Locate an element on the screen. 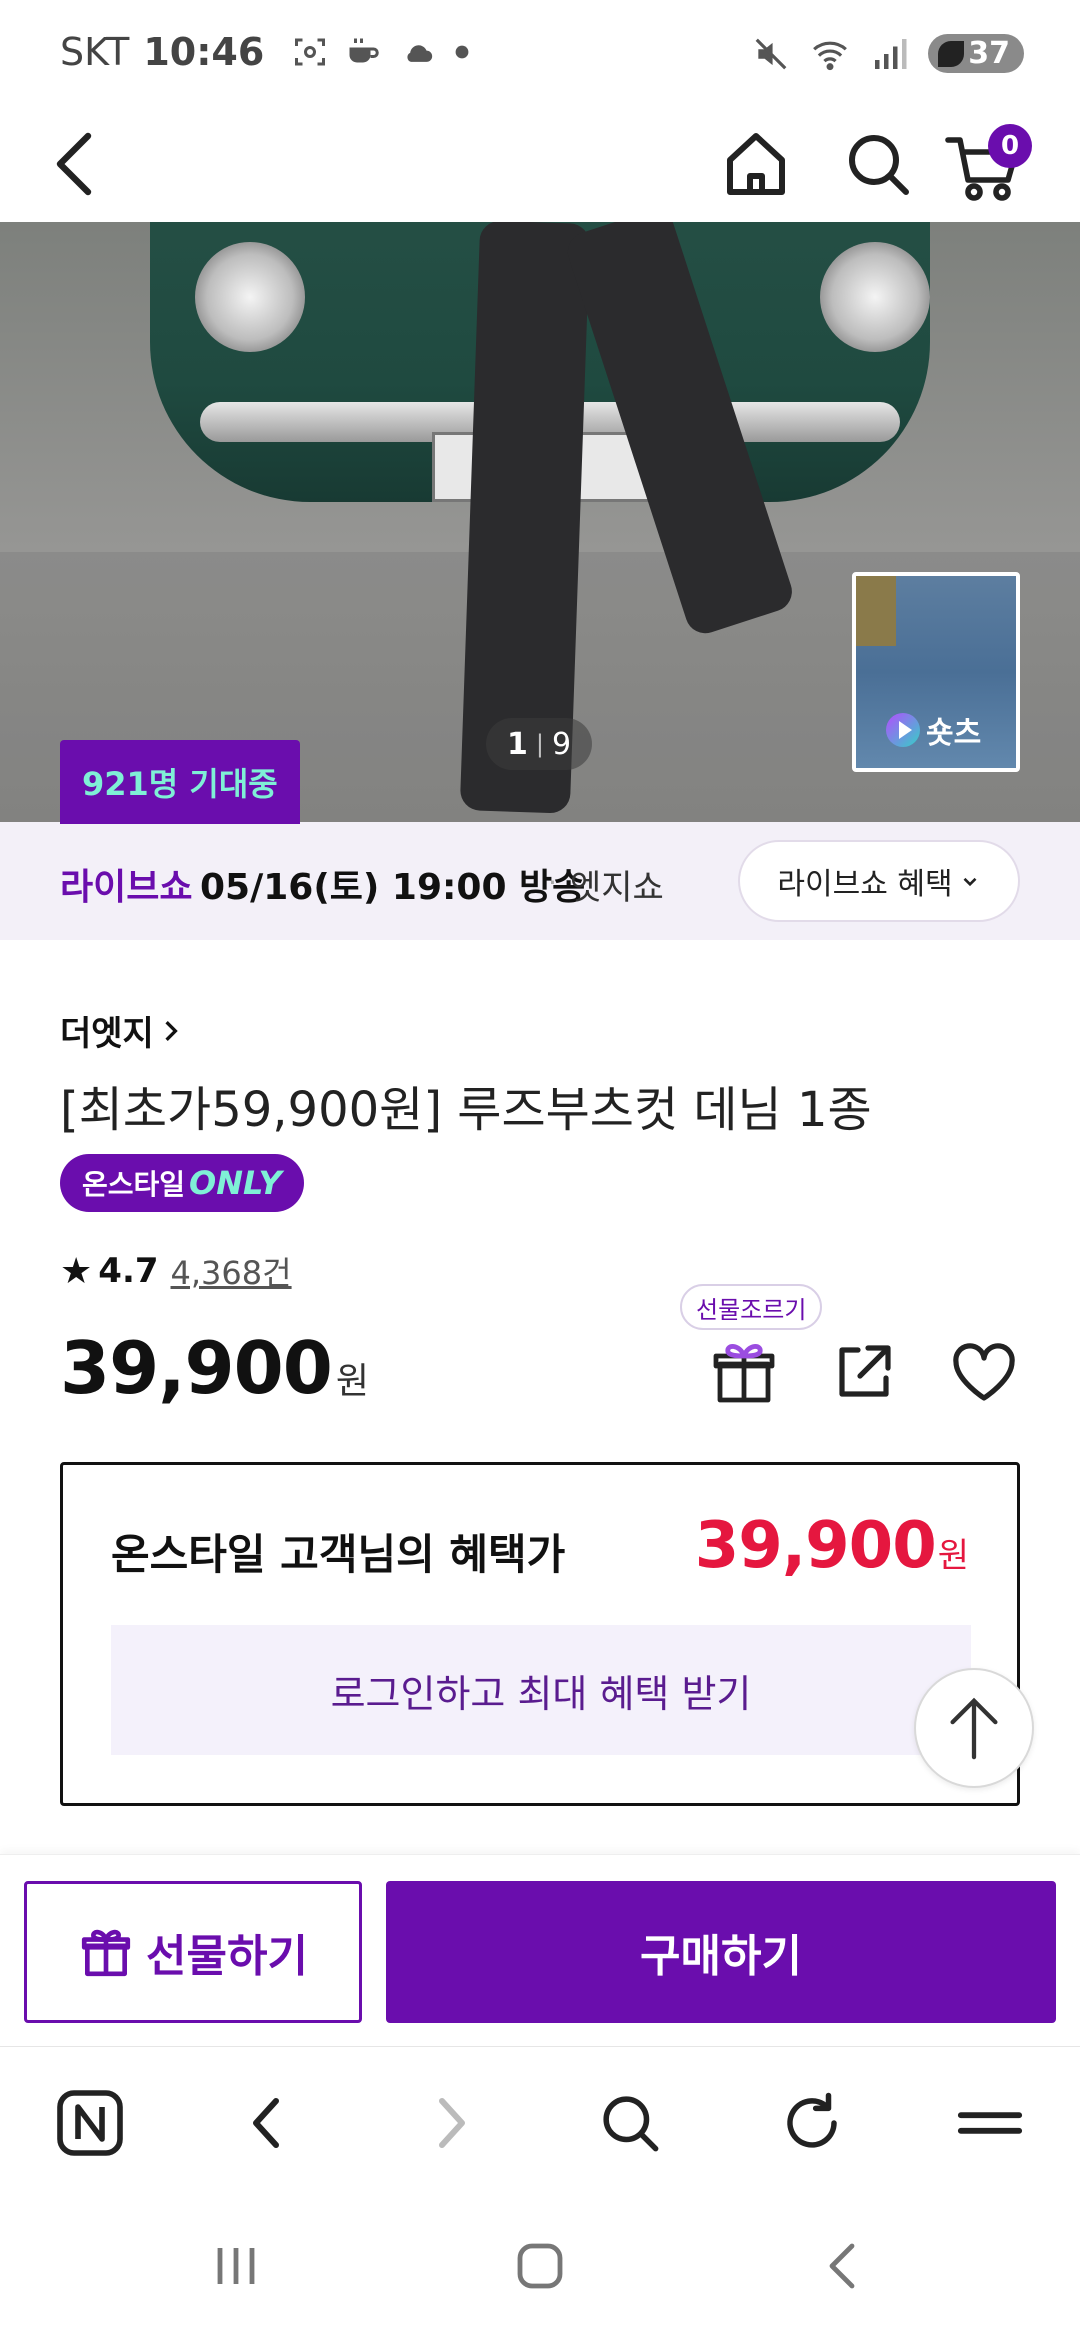 Image resolution: width=1080 pixels, height=2340 pixels. browser-back-button is located at coordinates (268, 2123).